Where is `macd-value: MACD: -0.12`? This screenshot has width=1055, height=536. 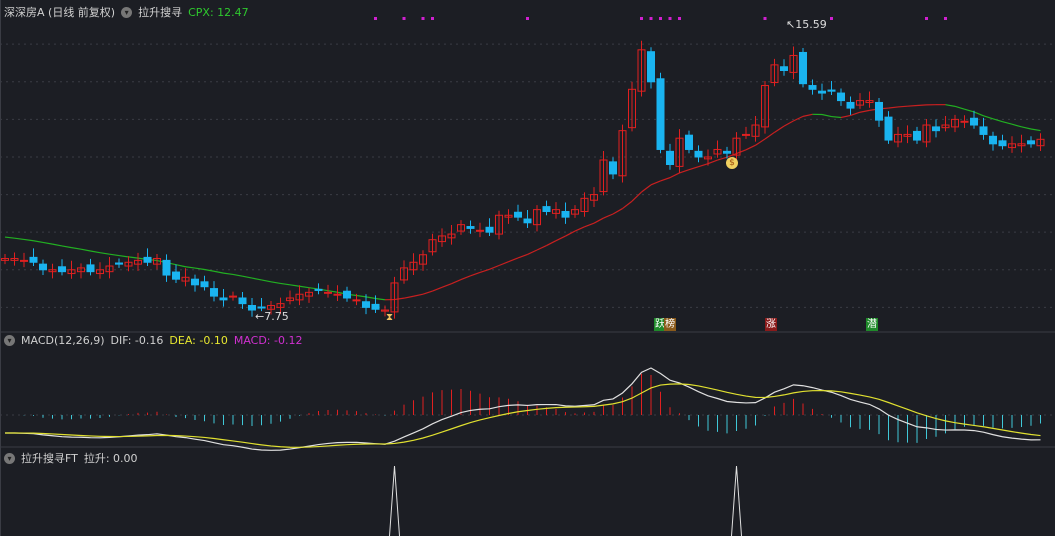 macd-value: MACD: -0.12 is located at coordinates (268, 340).